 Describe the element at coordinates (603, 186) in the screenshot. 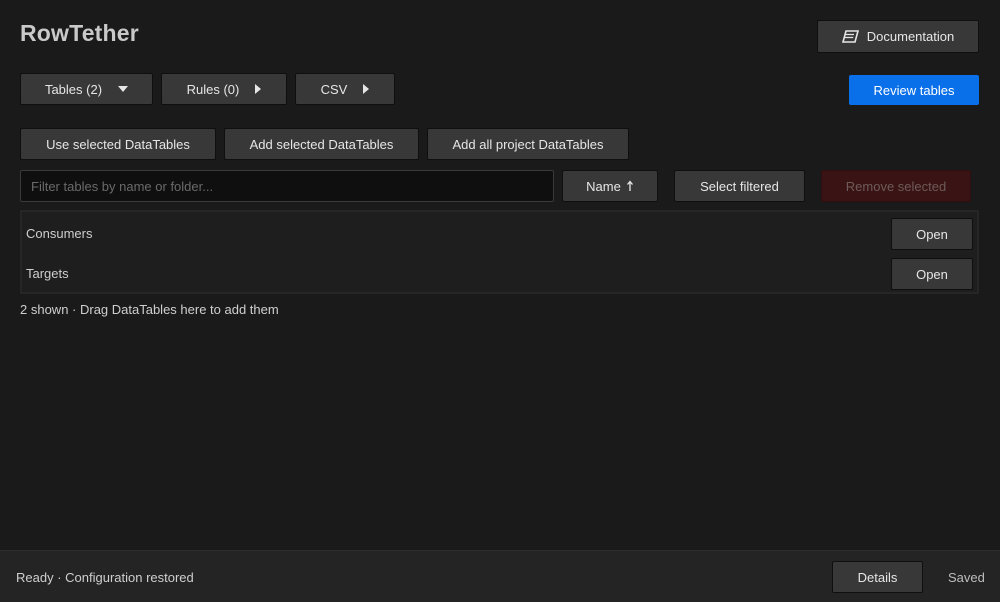

I see `sort-label: Name` at that location.